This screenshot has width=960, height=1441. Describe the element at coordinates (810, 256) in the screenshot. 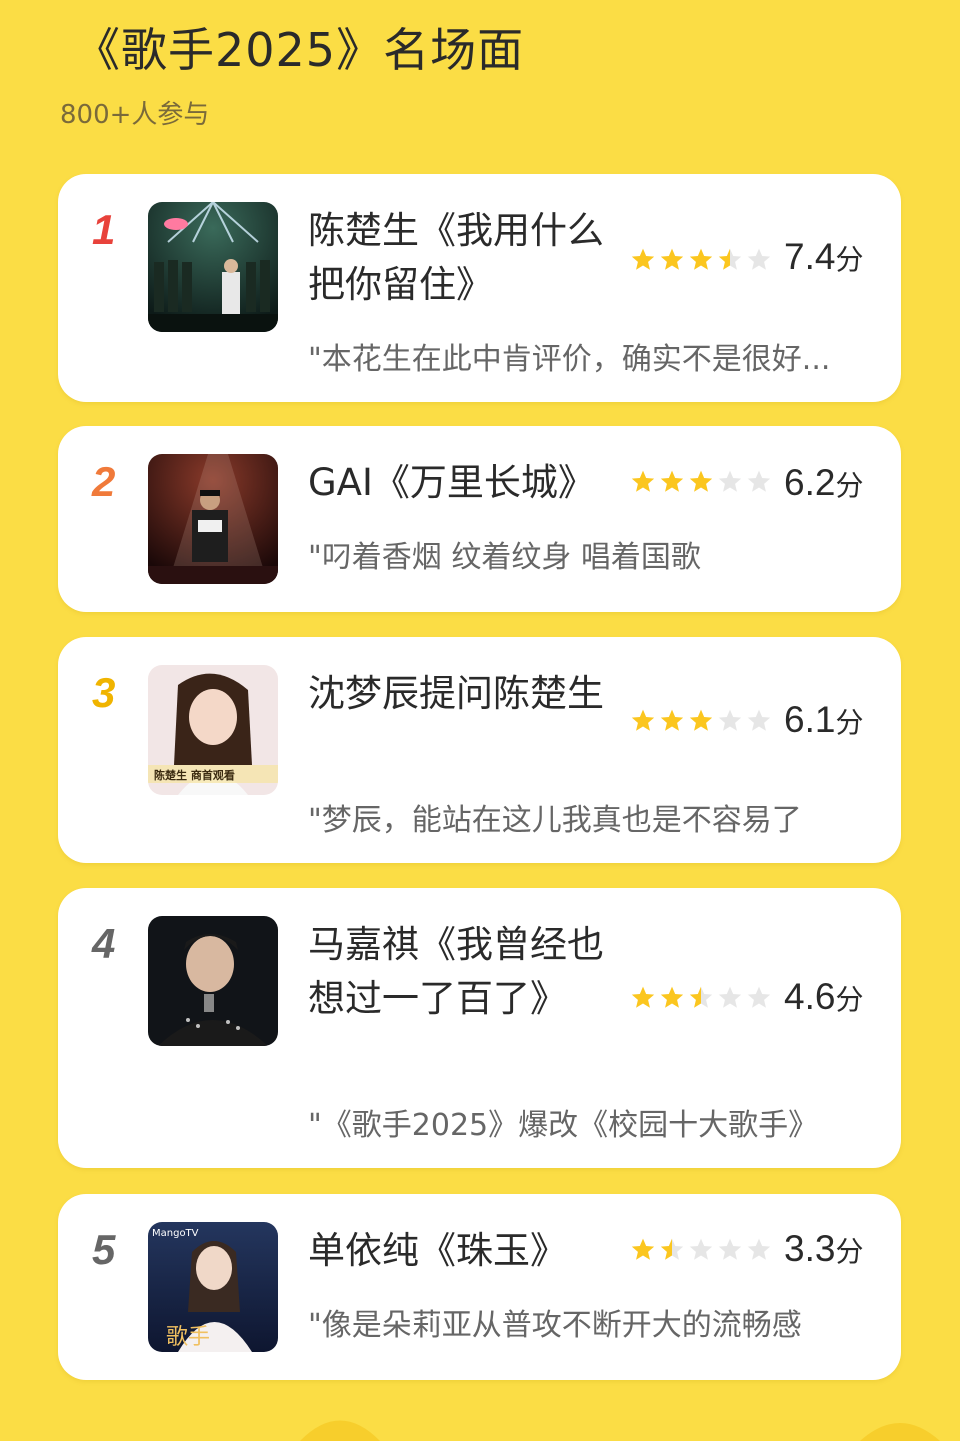

I see `score-value: 7.4` at that location.